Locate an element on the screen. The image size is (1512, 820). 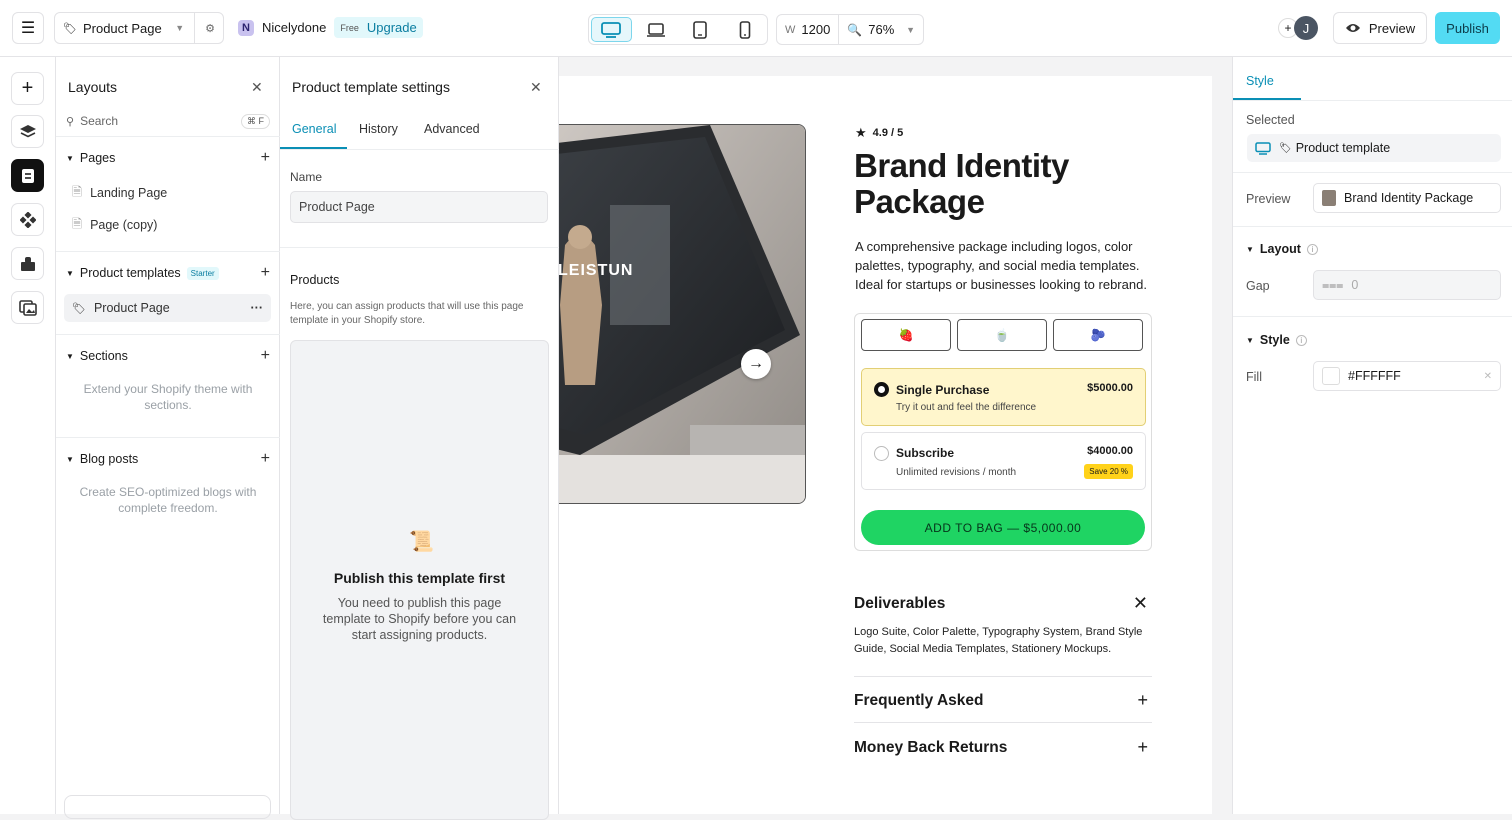
workspace: N Nicelydone Free Upgrade is located at coordinates (330, 27).